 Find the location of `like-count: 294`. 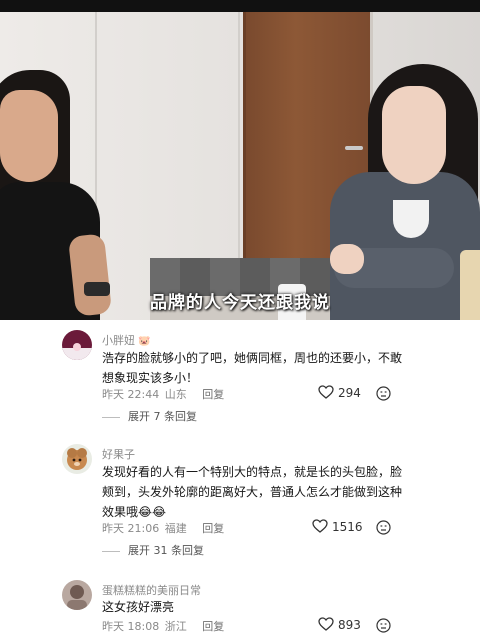

like-count: 294 is located at coordinates (349, 393).